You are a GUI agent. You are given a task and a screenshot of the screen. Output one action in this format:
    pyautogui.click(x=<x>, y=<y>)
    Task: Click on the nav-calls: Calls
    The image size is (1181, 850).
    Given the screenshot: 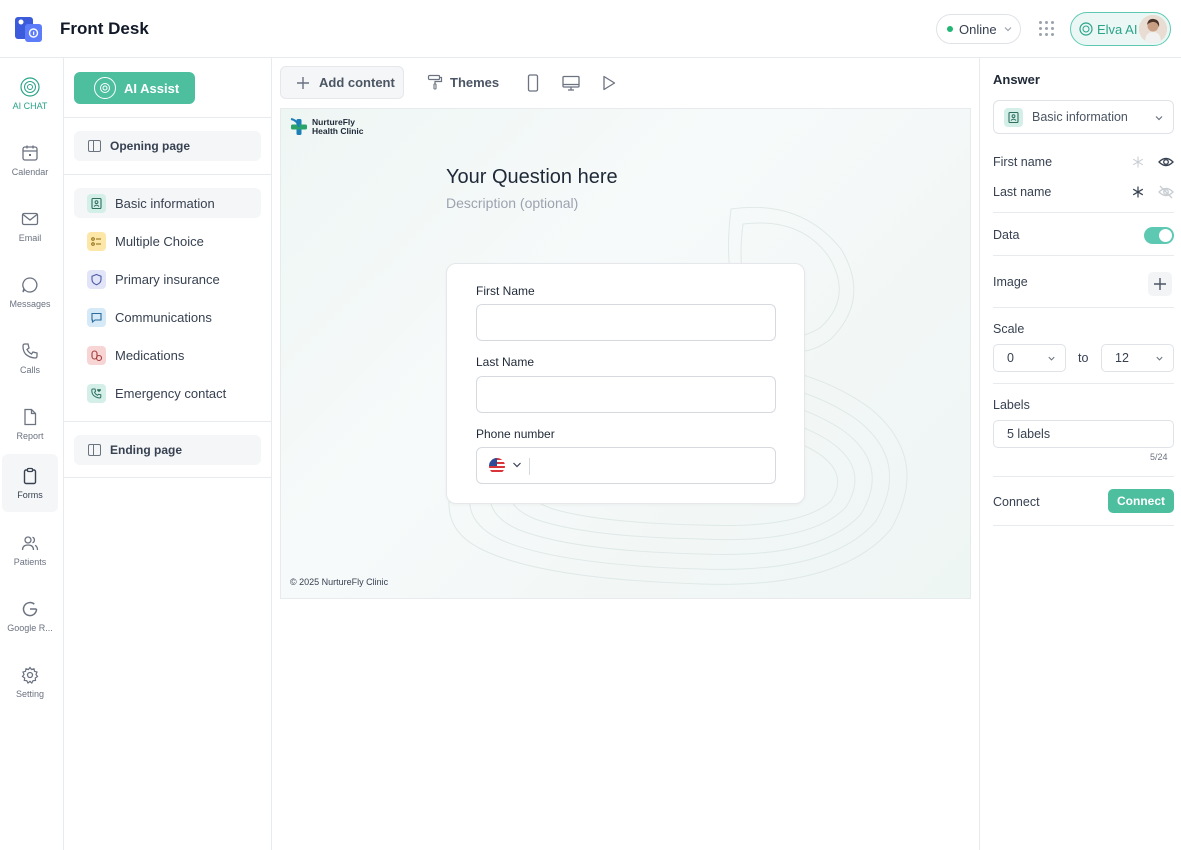 What is the action you would take?
    pyautogui.click(x=30, y=358)
    